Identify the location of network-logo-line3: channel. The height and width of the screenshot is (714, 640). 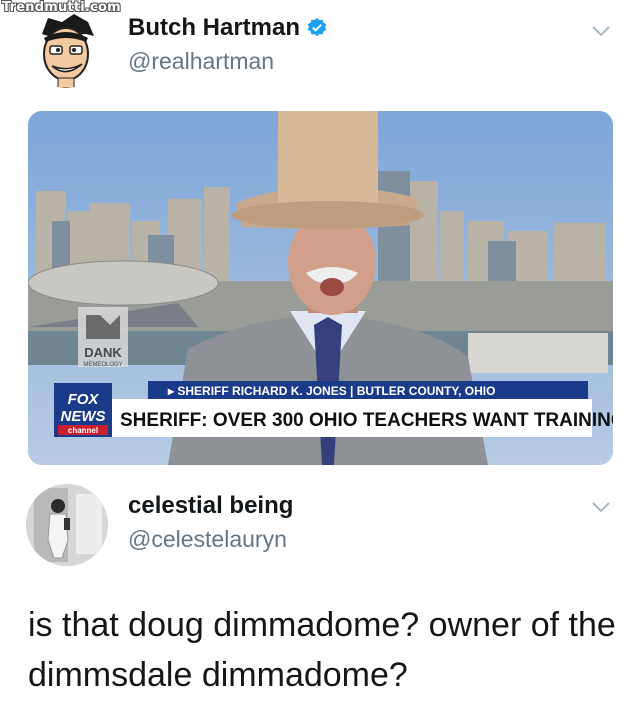
(83, 430).